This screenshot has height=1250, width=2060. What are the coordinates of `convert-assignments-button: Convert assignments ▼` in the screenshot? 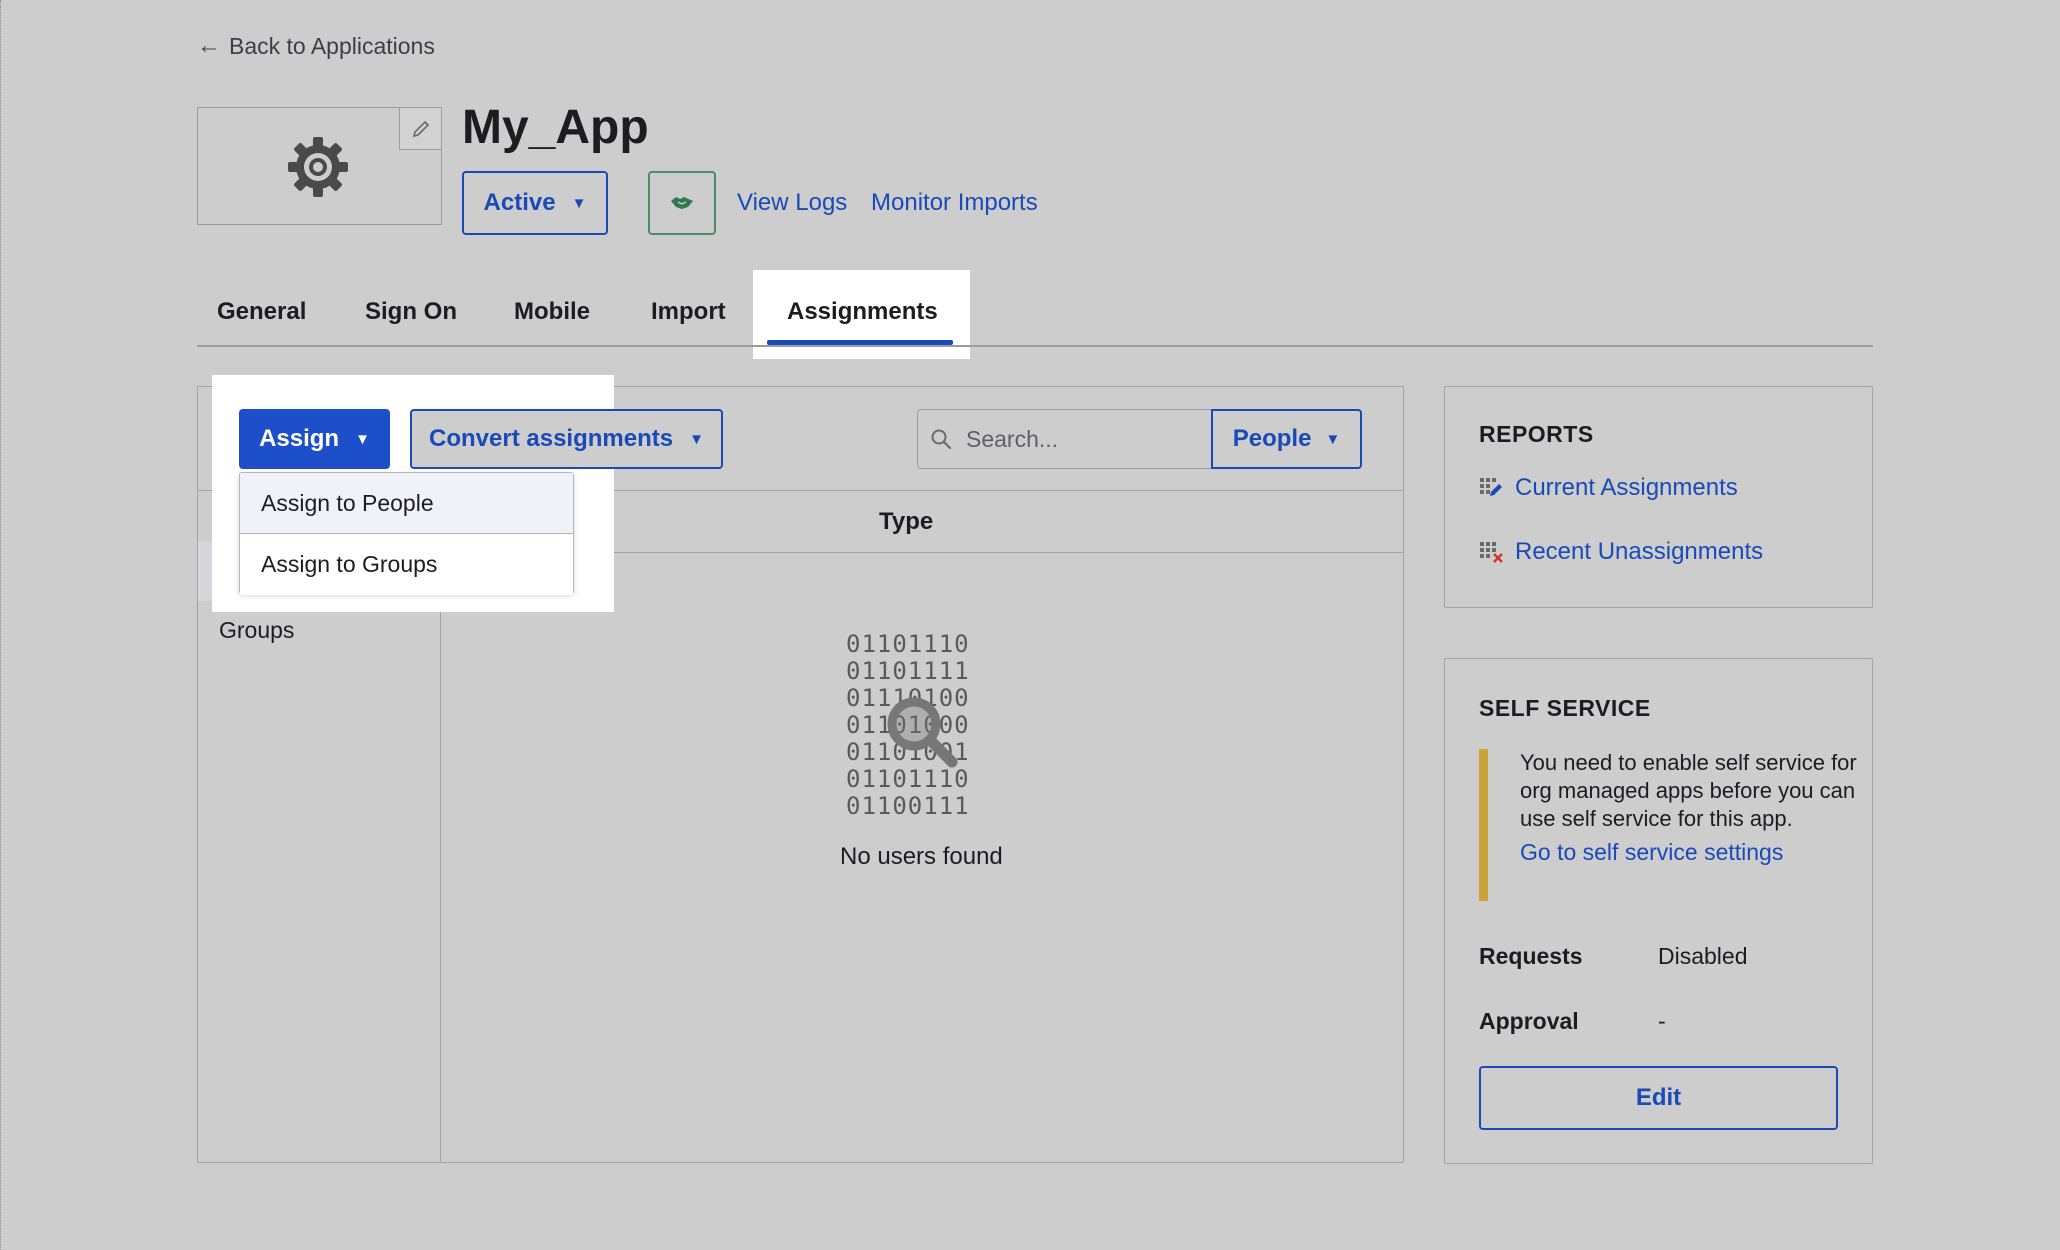 It's located at (566, 439).